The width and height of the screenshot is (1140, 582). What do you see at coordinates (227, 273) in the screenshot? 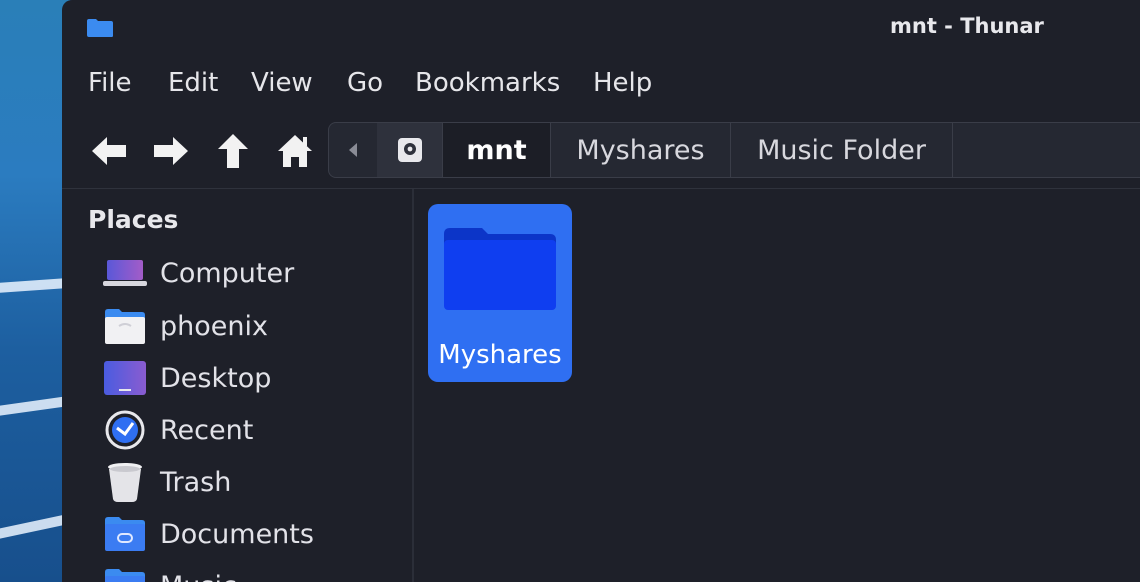
I see `sidebar-item-label: Computer` at bounding box center [227, 273].